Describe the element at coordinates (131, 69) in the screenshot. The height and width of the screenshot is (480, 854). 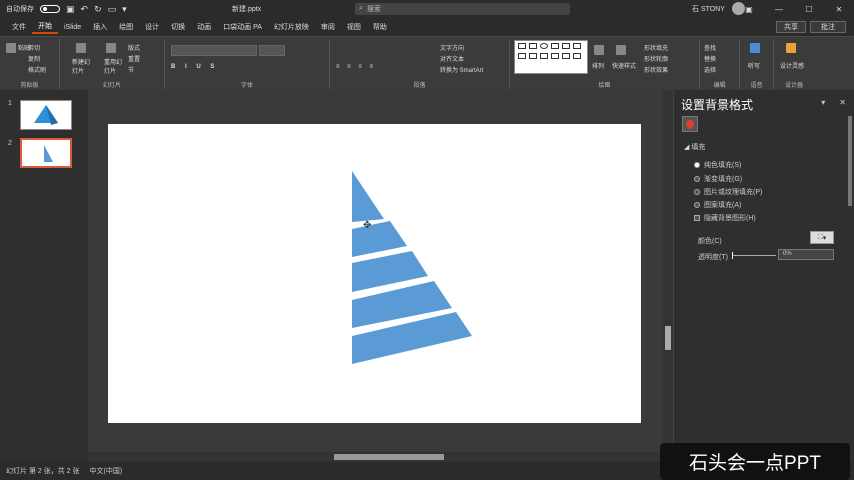
I see `section-button: 节` at that location.